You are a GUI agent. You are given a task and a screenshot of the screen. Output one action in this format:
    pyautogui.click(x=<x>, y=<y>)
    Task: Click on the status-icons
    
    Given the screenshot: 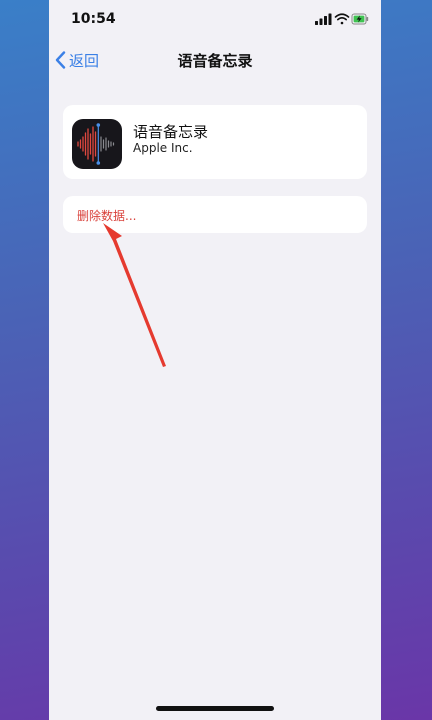 What is the action you would take?
    pyautogui.click(x=342, y=19)
    